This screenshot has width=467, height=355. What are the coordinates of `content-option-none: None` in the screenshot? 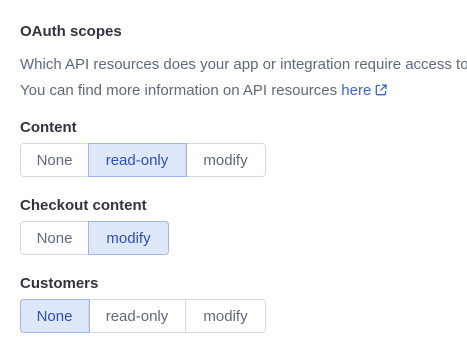 It's located at (55, 160).